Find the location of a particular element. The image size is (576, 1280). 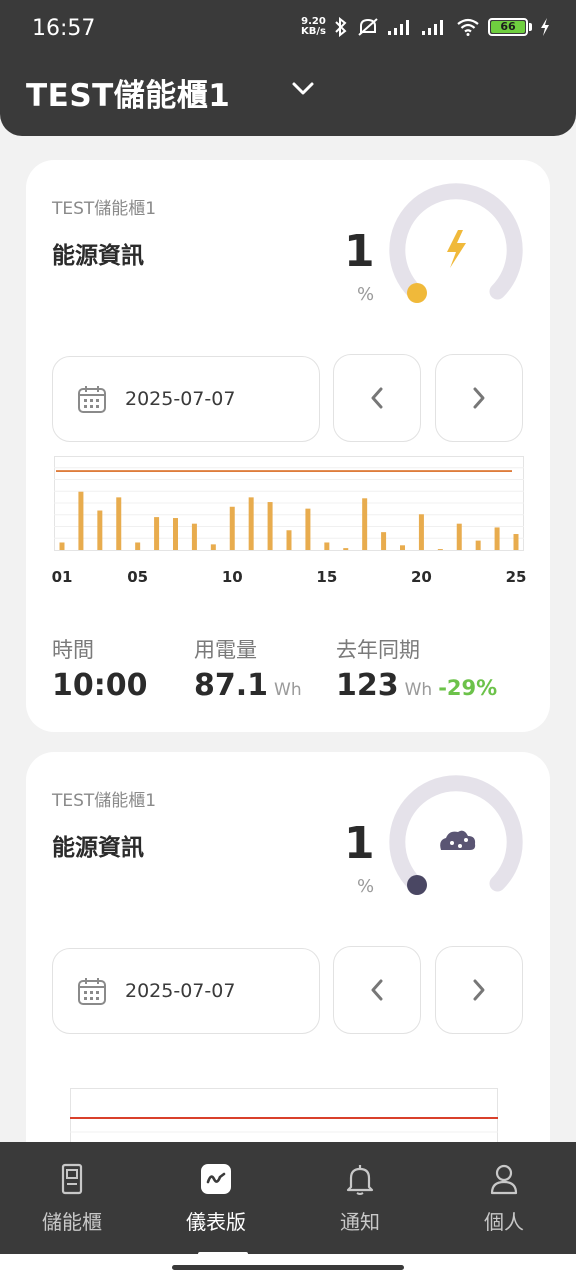

signal-icon is located at coordinates (398, 27).